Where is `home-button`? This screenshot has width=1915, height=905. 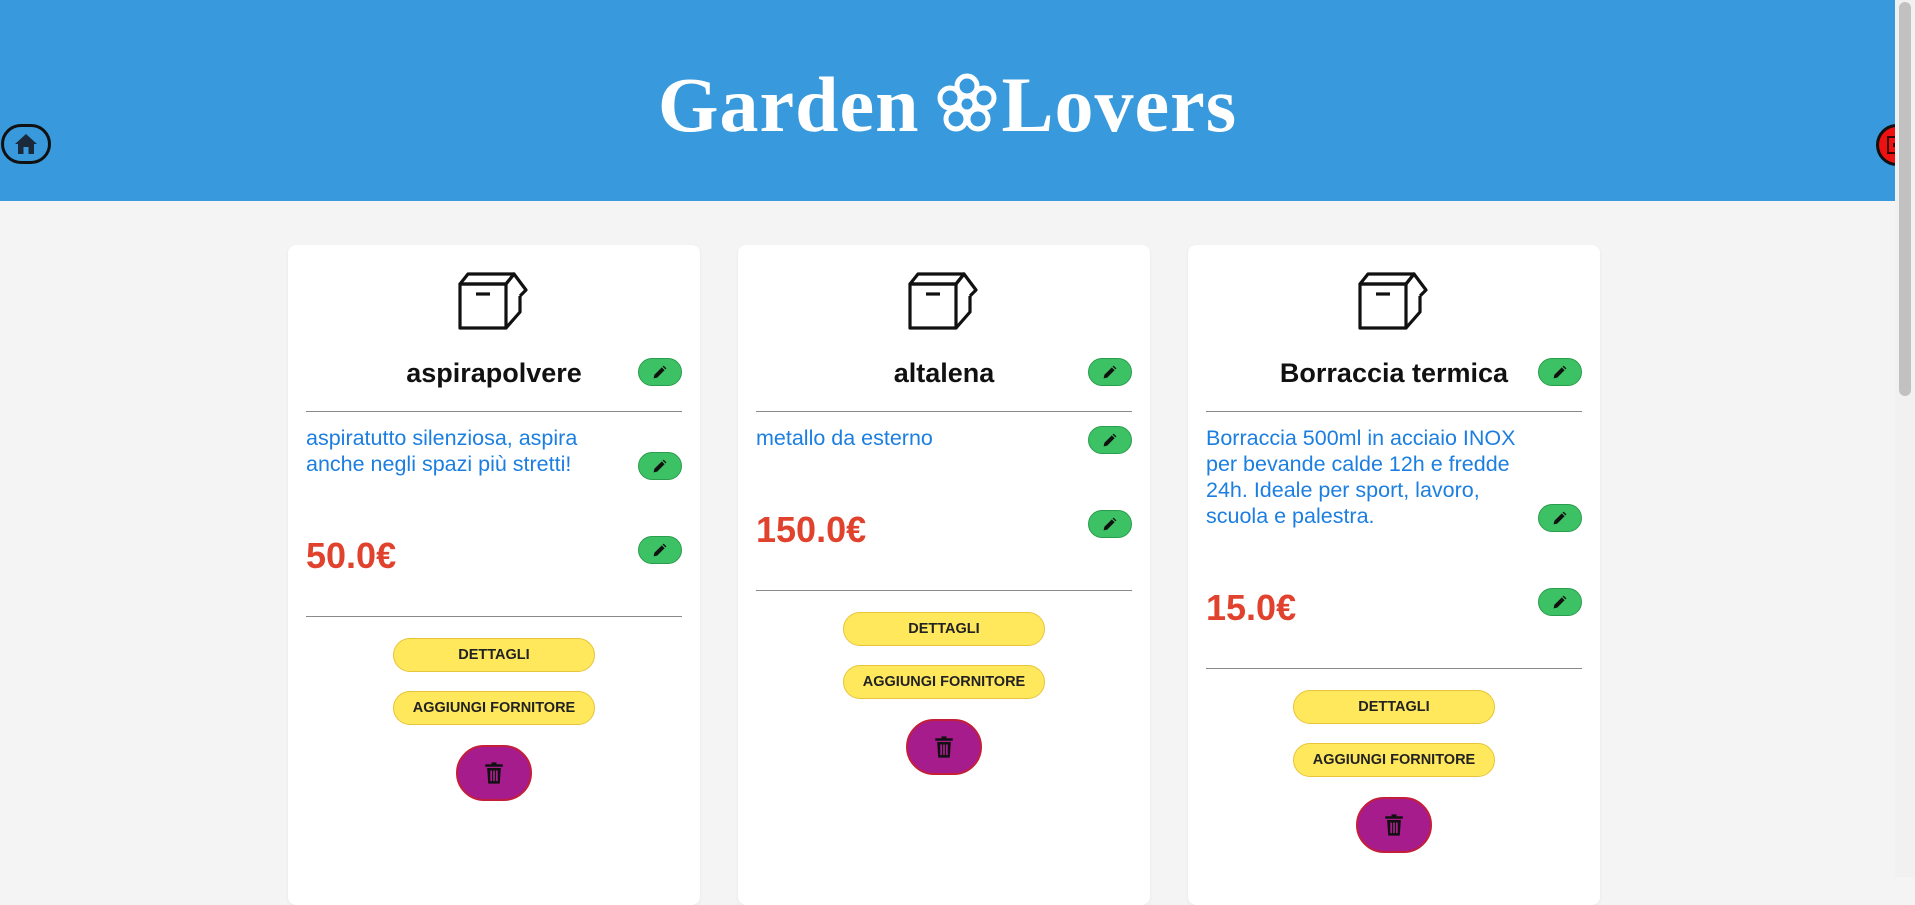
home-button is located at coordinates (26, 144).